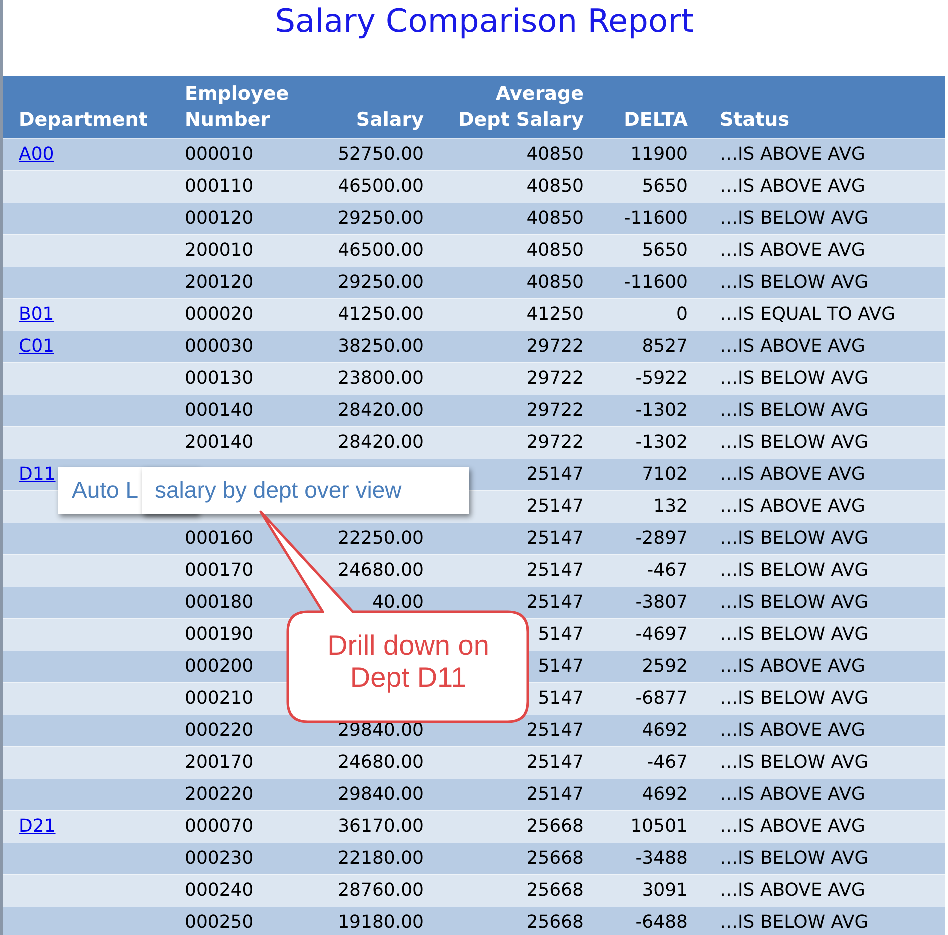 This screenshot has width=948, height=935. I want to click on delta-cell: -5922, so click(662, 378).